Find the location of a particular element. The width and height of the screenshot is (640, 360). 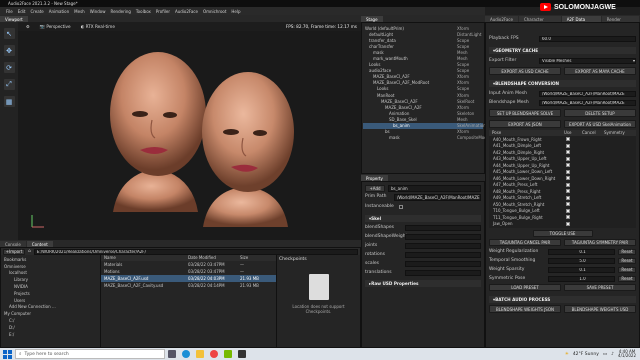

batch-usd-button: BLENDSHAPE WEIGHTS USD is located at coordinates (600, 309).